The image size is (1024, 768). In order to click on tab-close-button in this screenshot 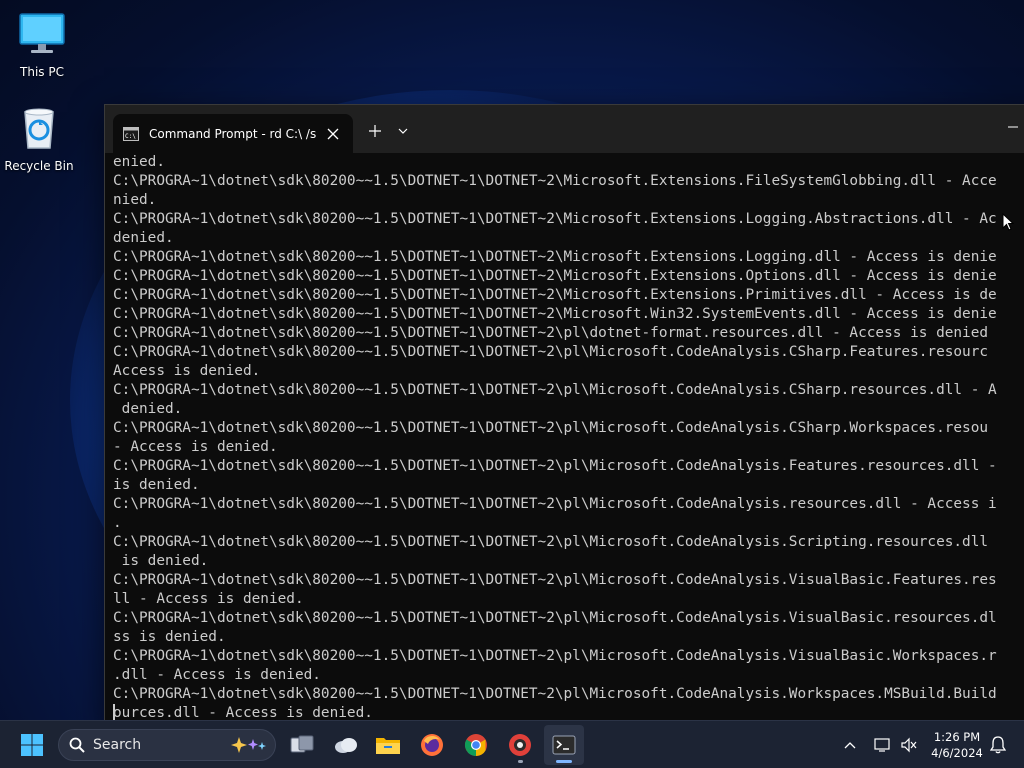, I will do `click(333, 134)`.